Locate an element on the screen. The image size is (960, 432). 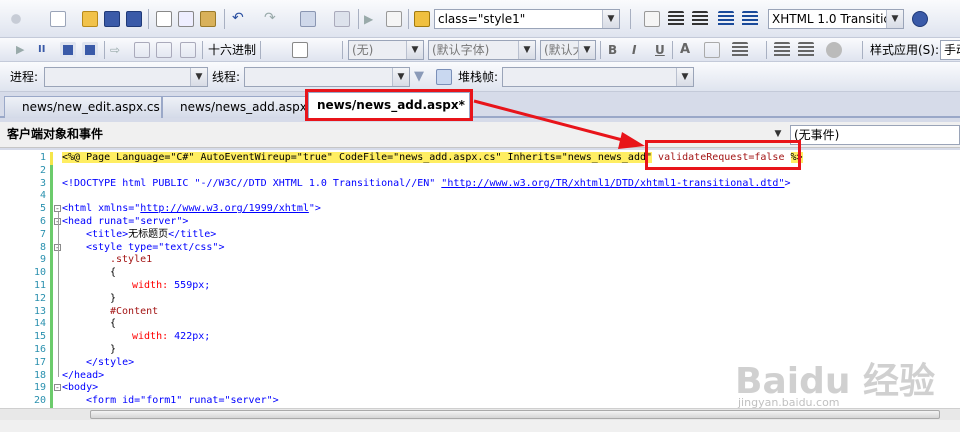
doctype-selector: XHTML 1.0 Transitic ▼ is located at coordinates (836, 19).